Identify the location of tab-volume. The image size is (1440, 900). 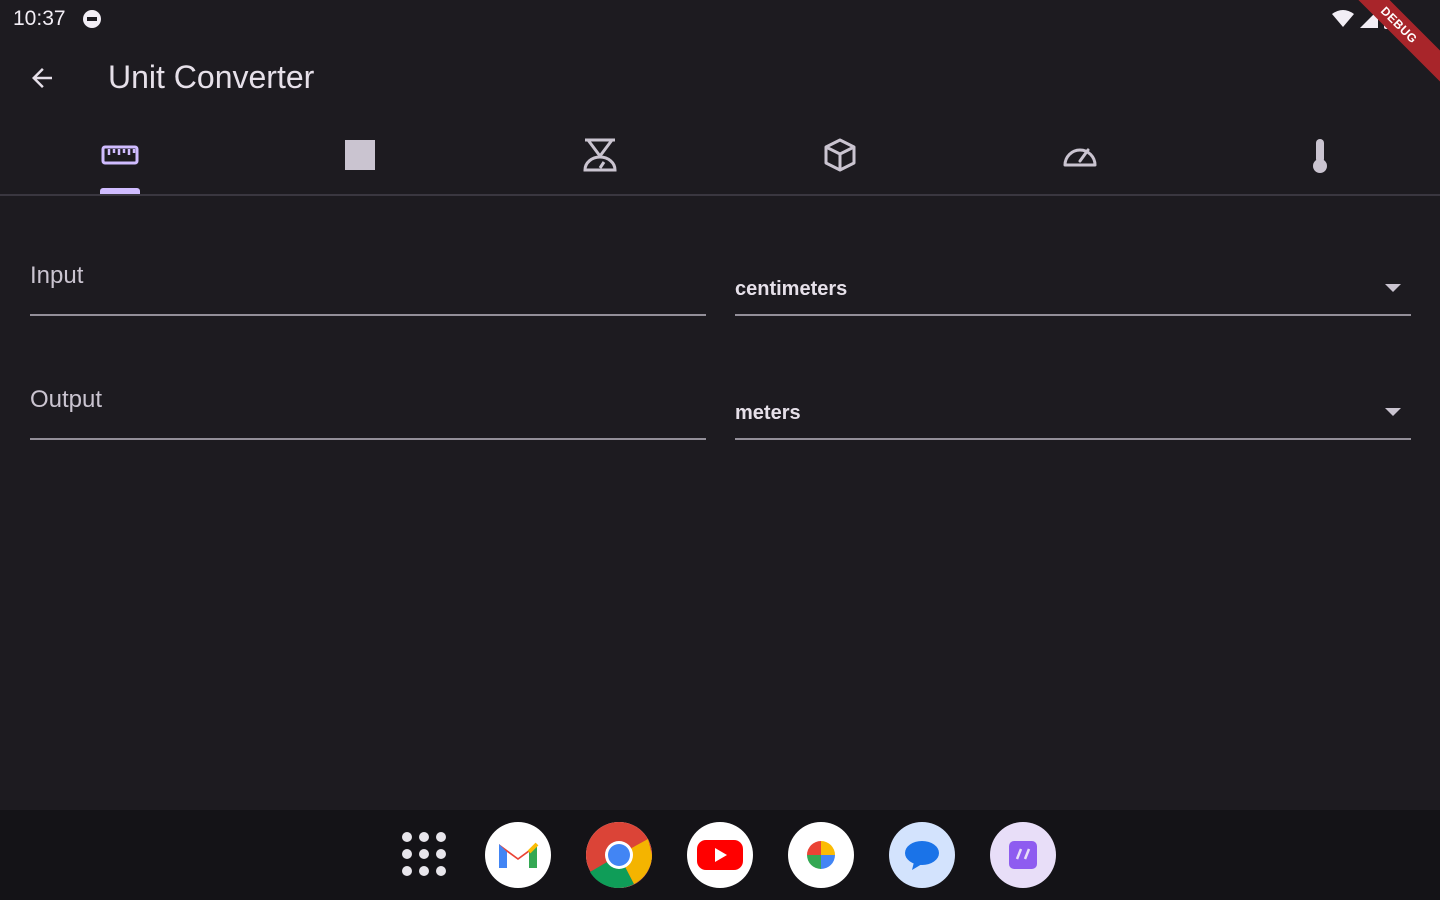
(840, 155).